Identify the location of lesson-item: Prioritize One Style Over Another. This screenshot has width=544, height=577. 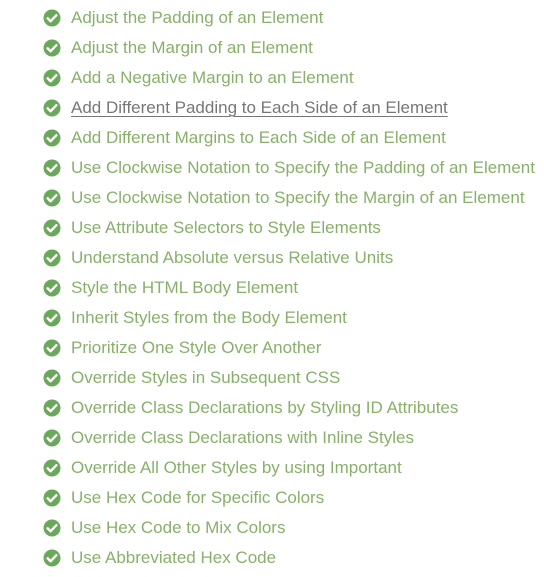
(272, 348).